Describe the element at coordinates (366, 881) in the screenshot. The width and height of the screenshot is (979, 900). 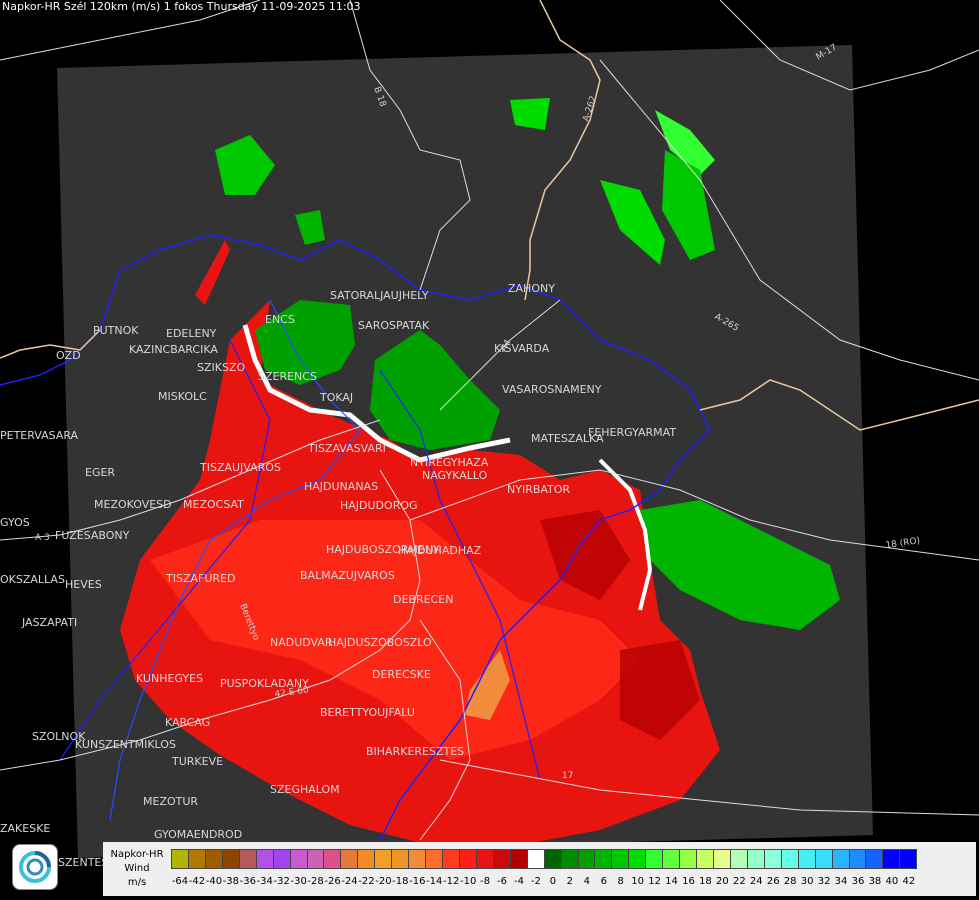
I see `legend-label: -22` at that location.